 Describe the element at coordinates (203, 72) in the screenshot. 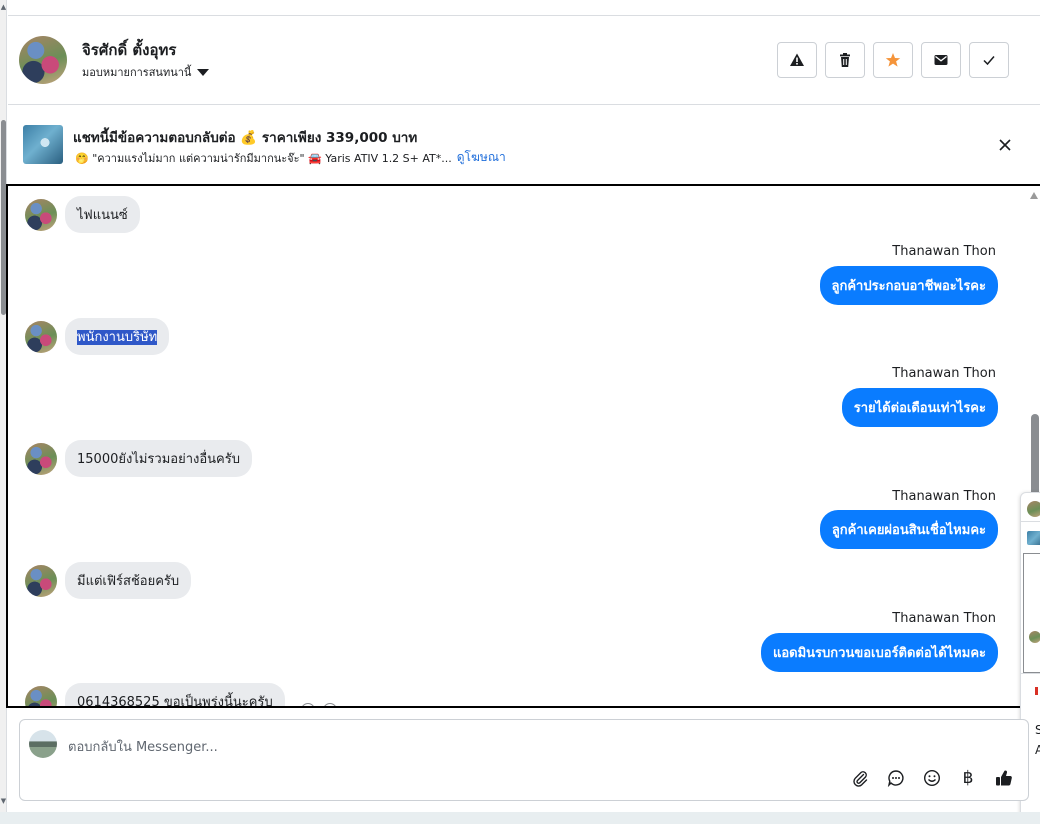

I see `caret-down-icon` at that location.